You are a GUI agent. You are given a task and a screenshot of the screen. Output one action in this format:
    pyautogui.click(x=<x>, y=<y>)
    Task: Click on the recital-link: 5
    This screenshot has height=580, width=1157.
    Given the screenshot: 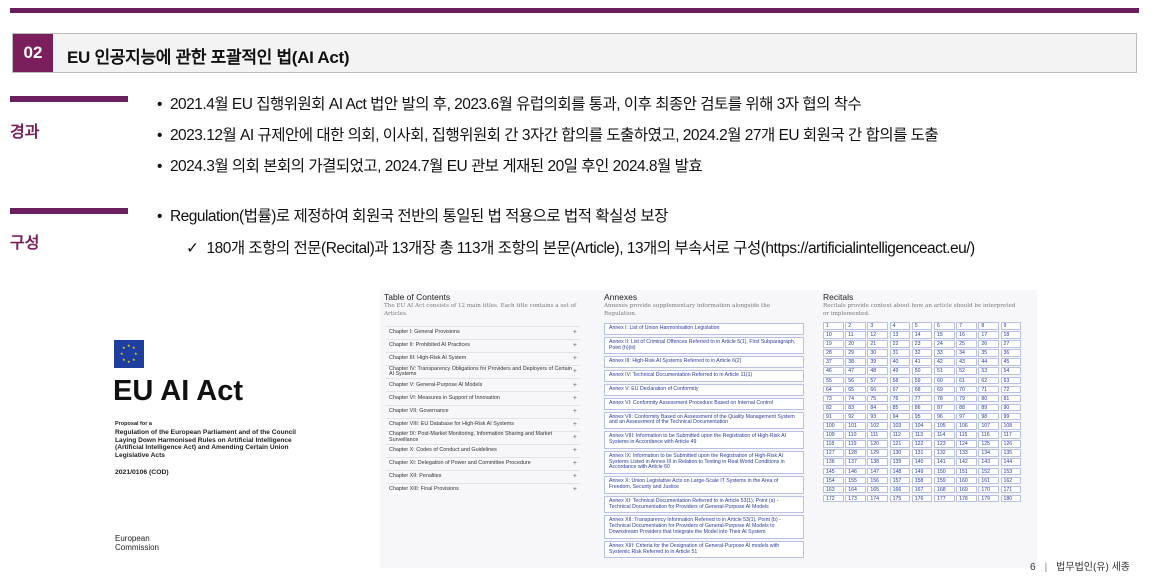 What is the action you would take?
    pyautogui.click(x=922, y=326)
    